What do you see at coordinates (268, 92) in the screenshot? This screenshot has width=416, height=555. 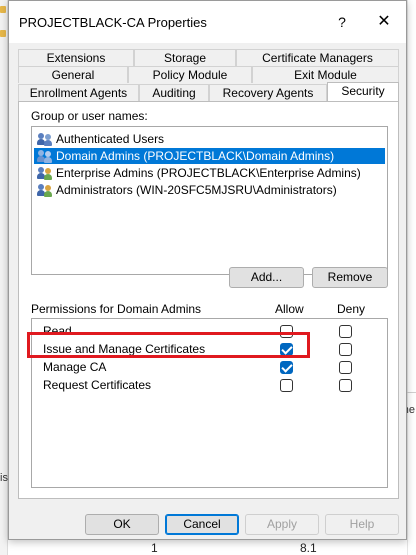 I see `tab-recovery-agents: Recovery Agents` at bounding box center [268, 92].